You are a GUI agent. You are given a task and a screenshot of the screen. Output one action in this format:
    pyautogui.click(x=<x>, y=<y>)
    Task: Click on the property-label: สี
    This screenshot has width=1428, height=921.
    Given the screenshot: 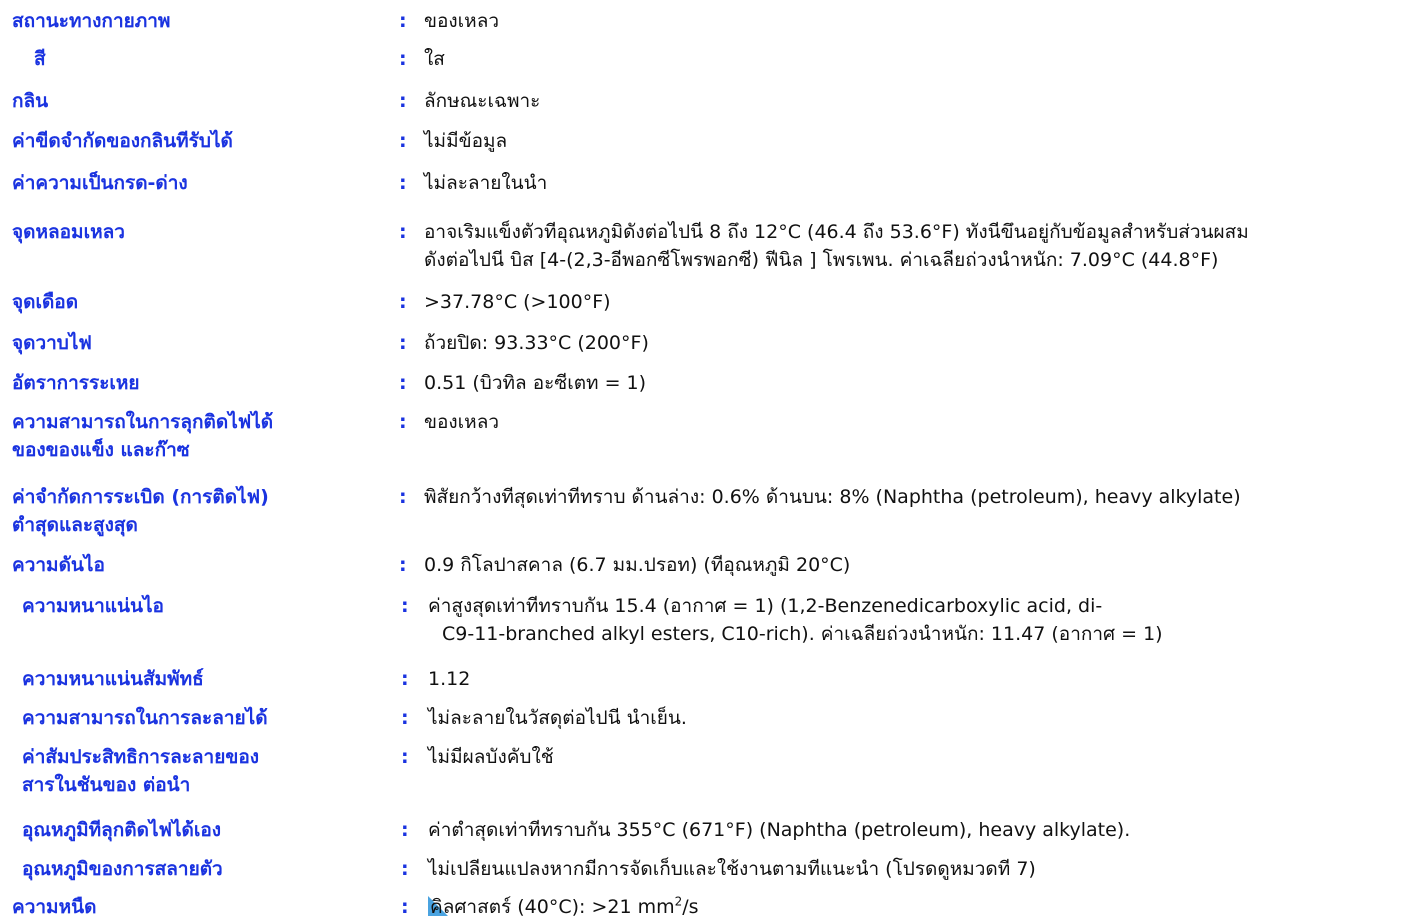 What is the action you would take?
    pyautogui.click(x=40, y=59)
    